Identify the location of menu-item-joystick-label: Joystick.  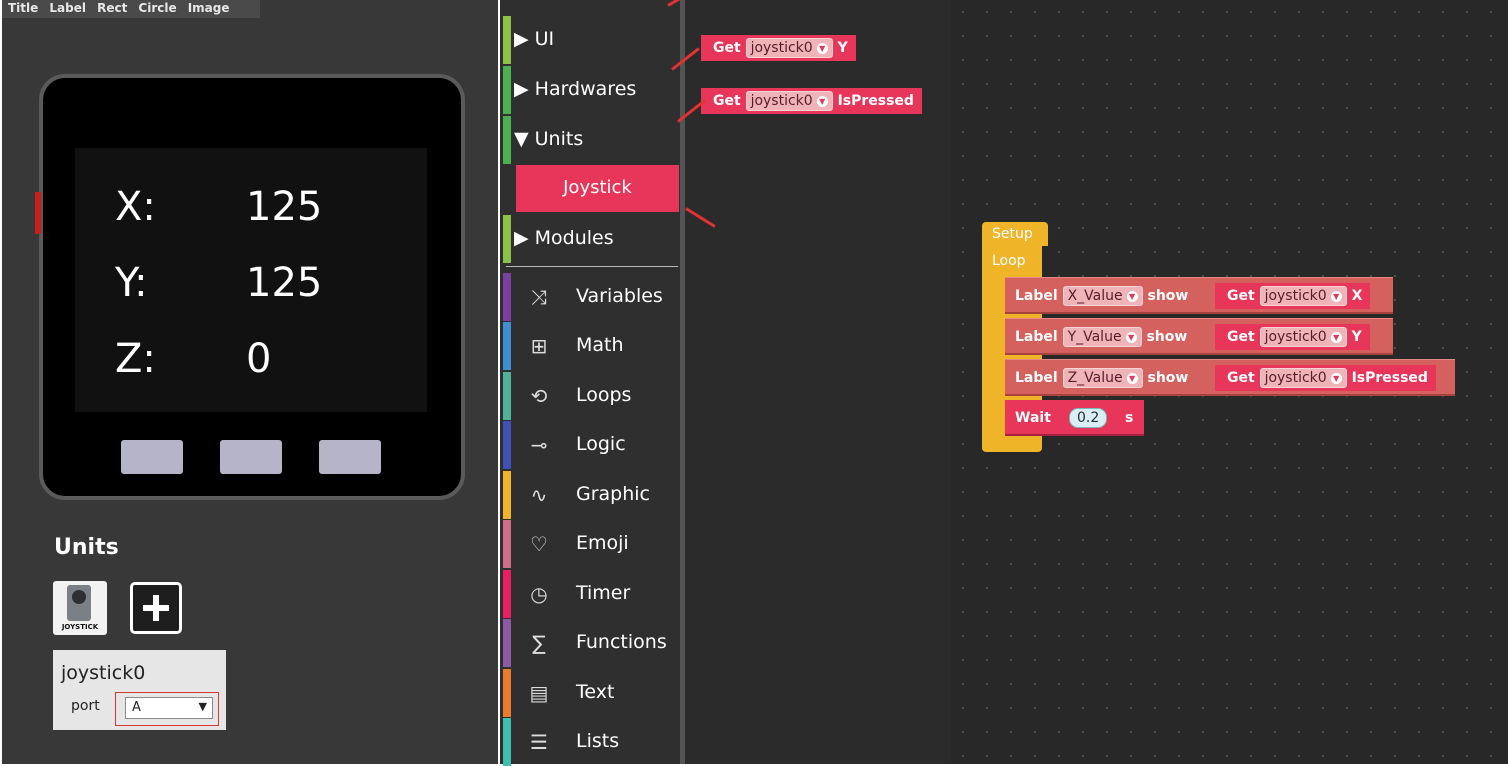
(597, 187).